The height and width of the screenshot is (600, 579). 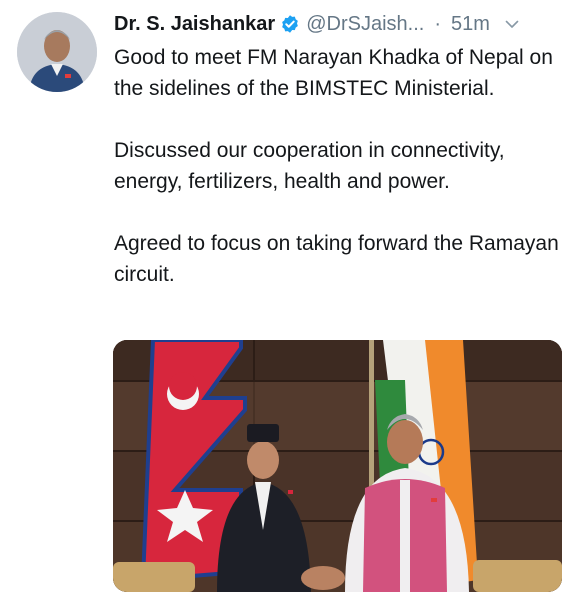 What do you see at coordinates (290, 24) in the screenshot?
I see `verified-badge-icon` at bounding box center [290, 24].